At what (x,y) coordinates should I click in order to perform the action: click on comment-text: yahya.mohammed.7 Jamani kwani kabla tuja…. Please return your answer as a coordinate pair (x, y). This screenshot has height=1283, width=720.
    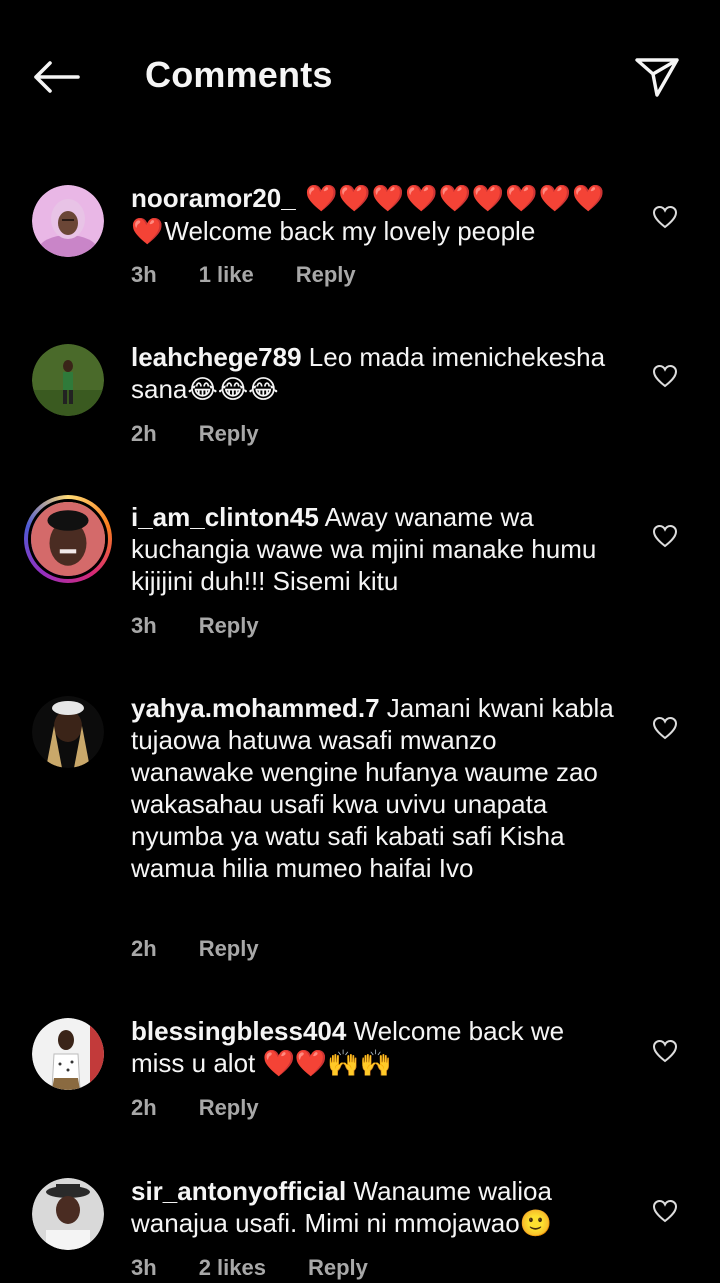
    Looking at the image, I should click on (376, 788).